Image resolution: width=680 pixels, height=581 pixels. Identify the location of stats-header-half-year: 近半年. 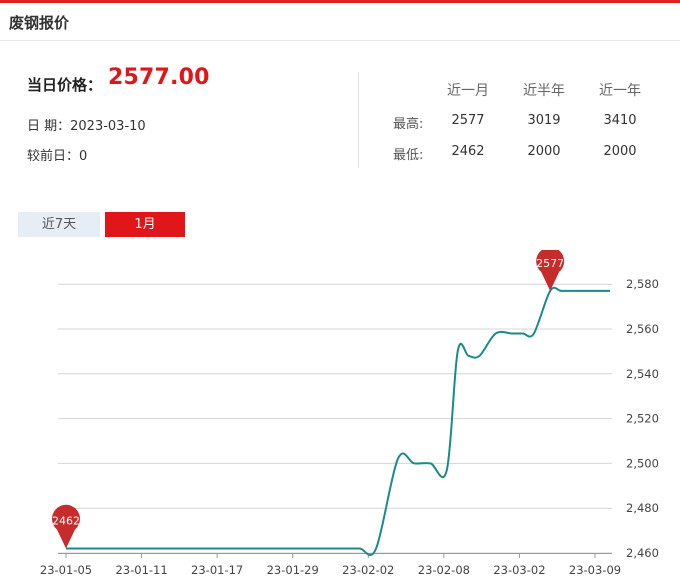
(544, 91).